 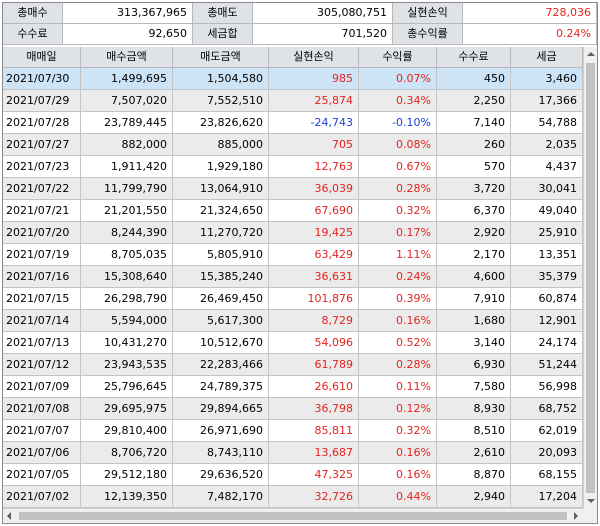 What do you see at coordinates (127, 101) in the screenshot?
I see `cell-buy-amount: 7,507,020` at bounding box center [127, 101].